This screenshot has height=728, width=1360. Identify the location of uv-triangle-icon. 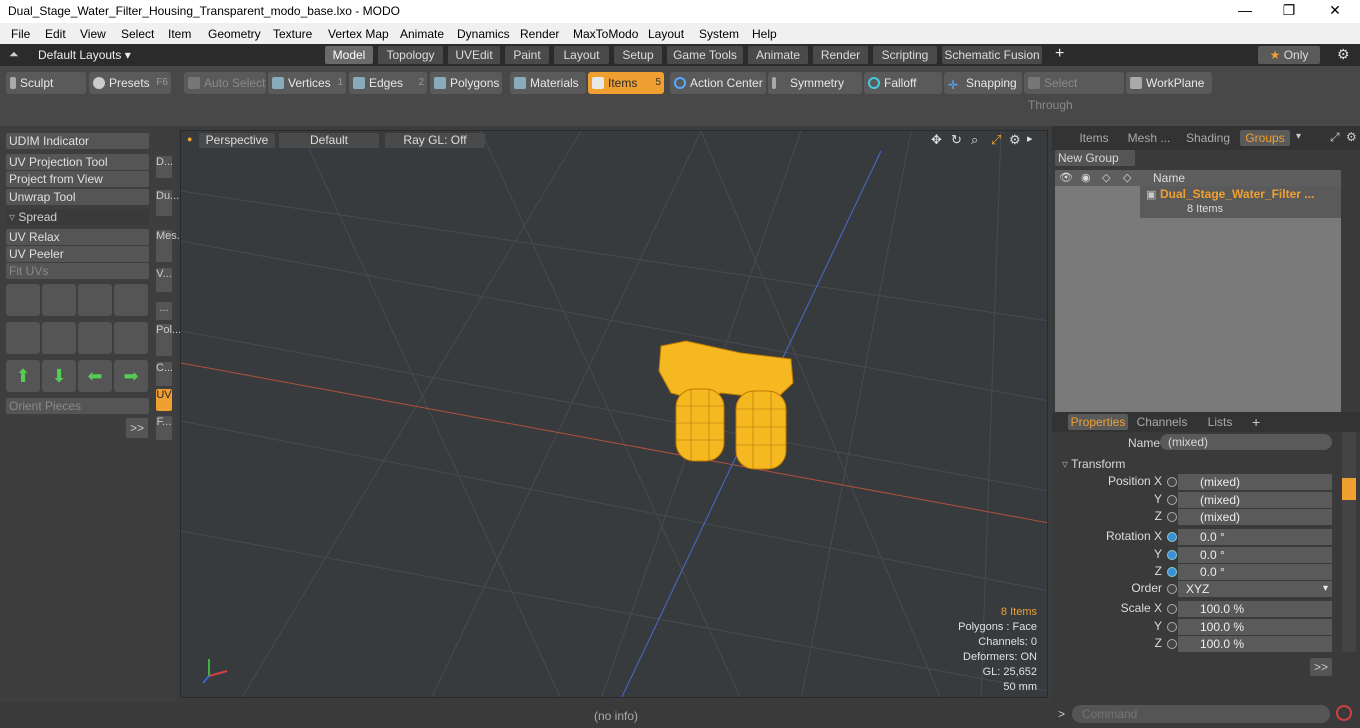
(95, 338).